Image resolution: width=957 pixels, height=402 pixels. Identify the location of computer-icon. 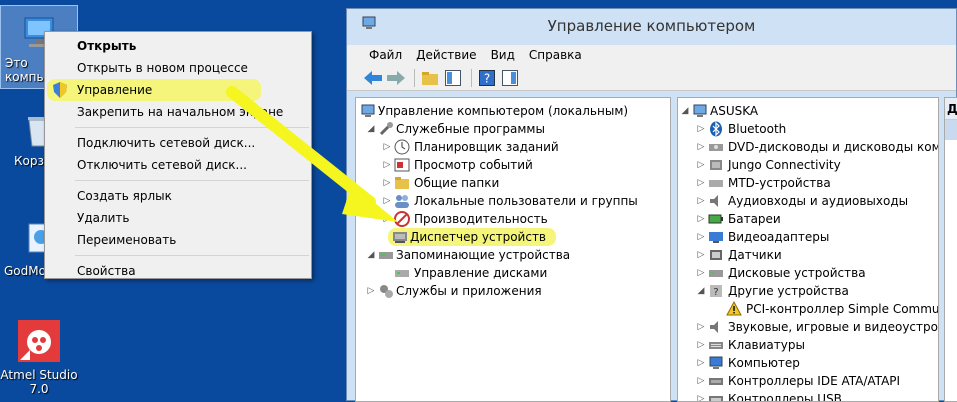
(700, 111).